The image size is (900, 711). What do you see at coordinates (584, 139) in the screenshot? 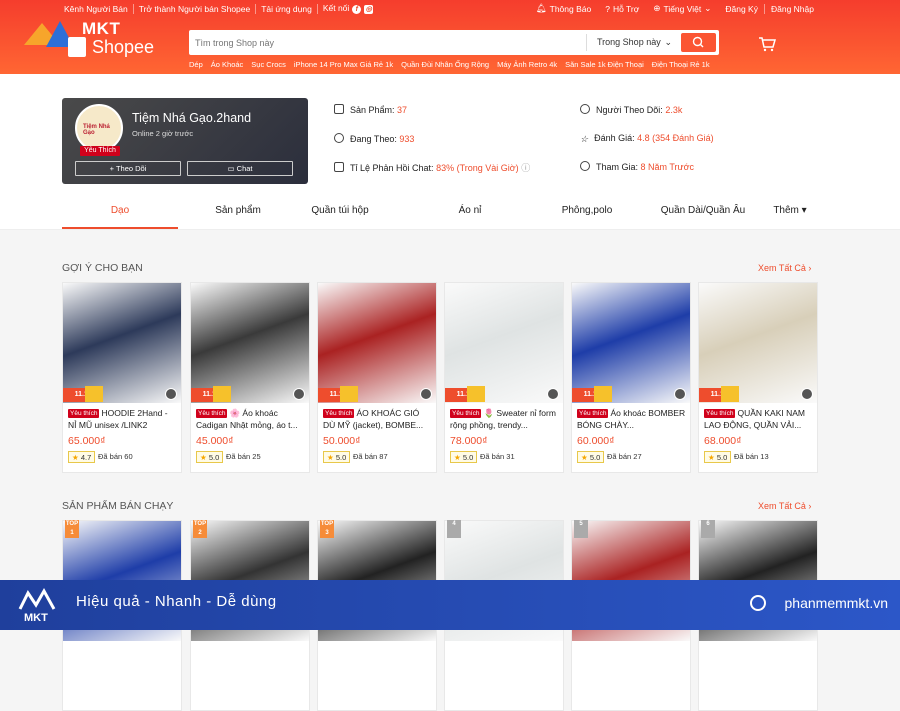
I see `star-icon: ☆` at bounding box center [584, 139].